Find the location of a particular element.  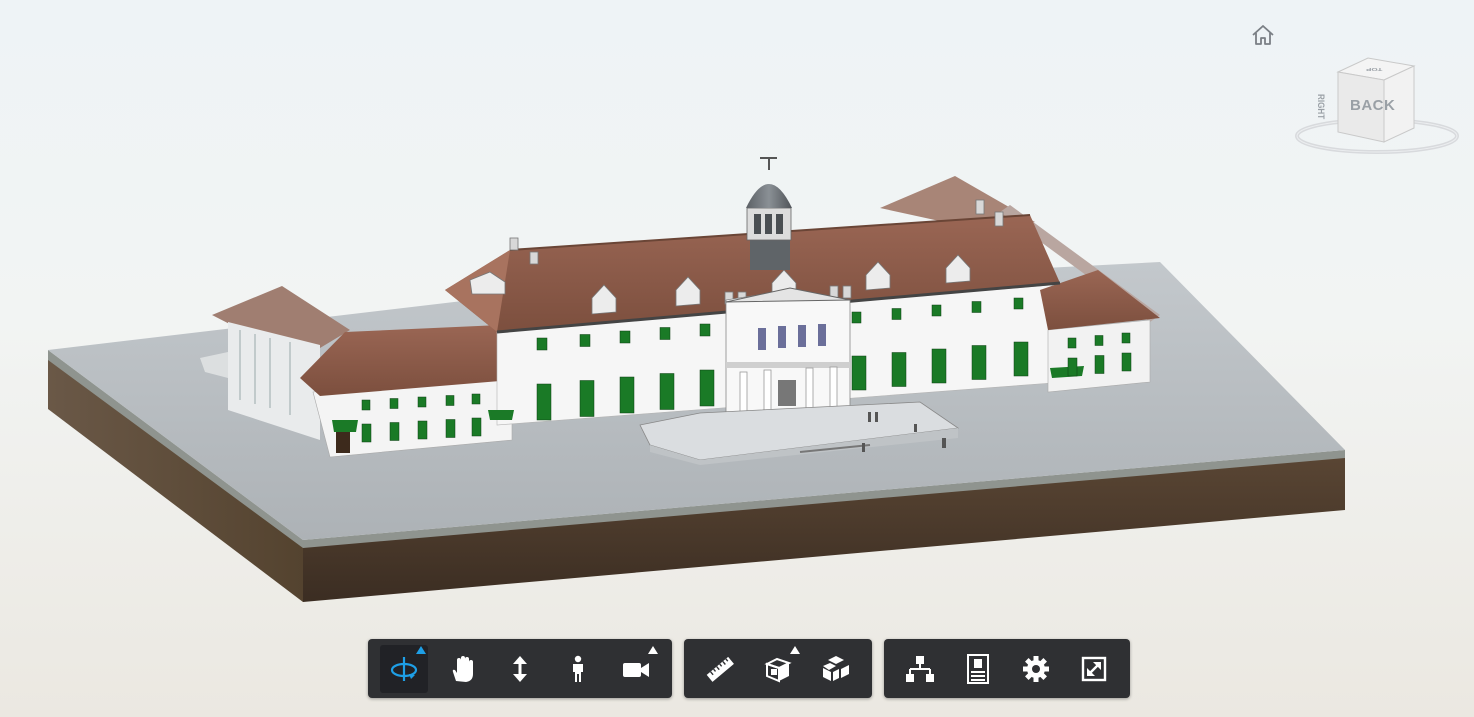

first-person-button is located at coordinates (578, 669).